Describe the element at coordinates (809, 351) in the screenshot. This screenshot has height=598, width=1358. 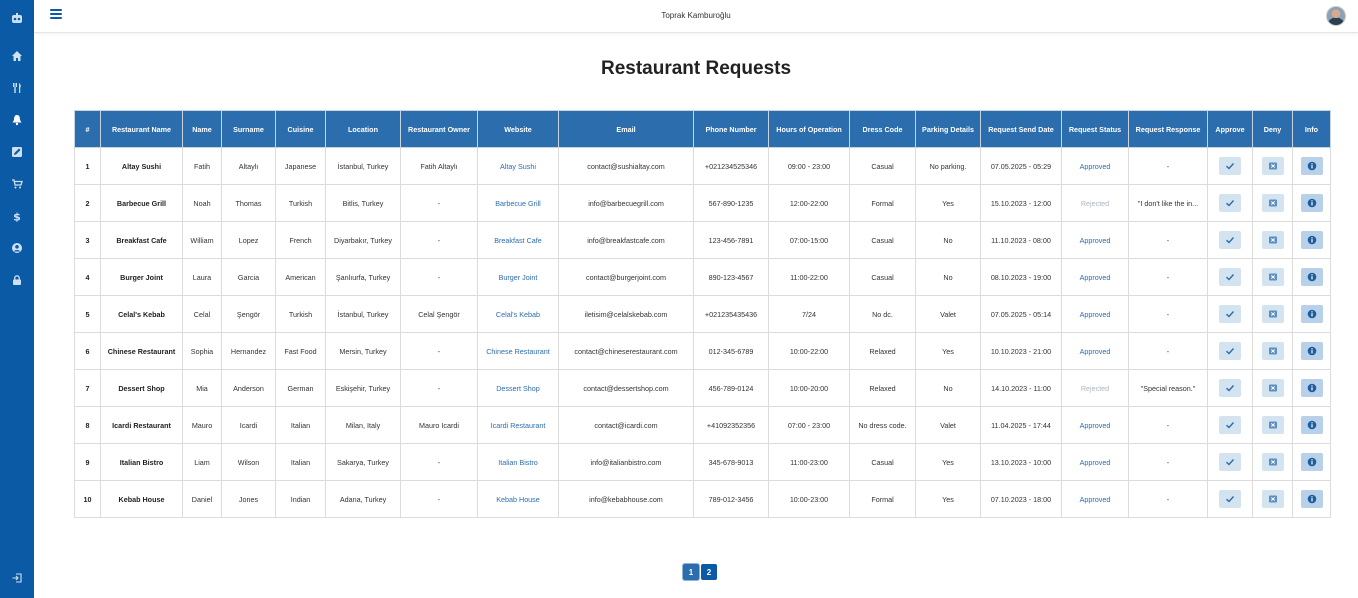
I see `cell-hours: 10:00-22:00` at that location.